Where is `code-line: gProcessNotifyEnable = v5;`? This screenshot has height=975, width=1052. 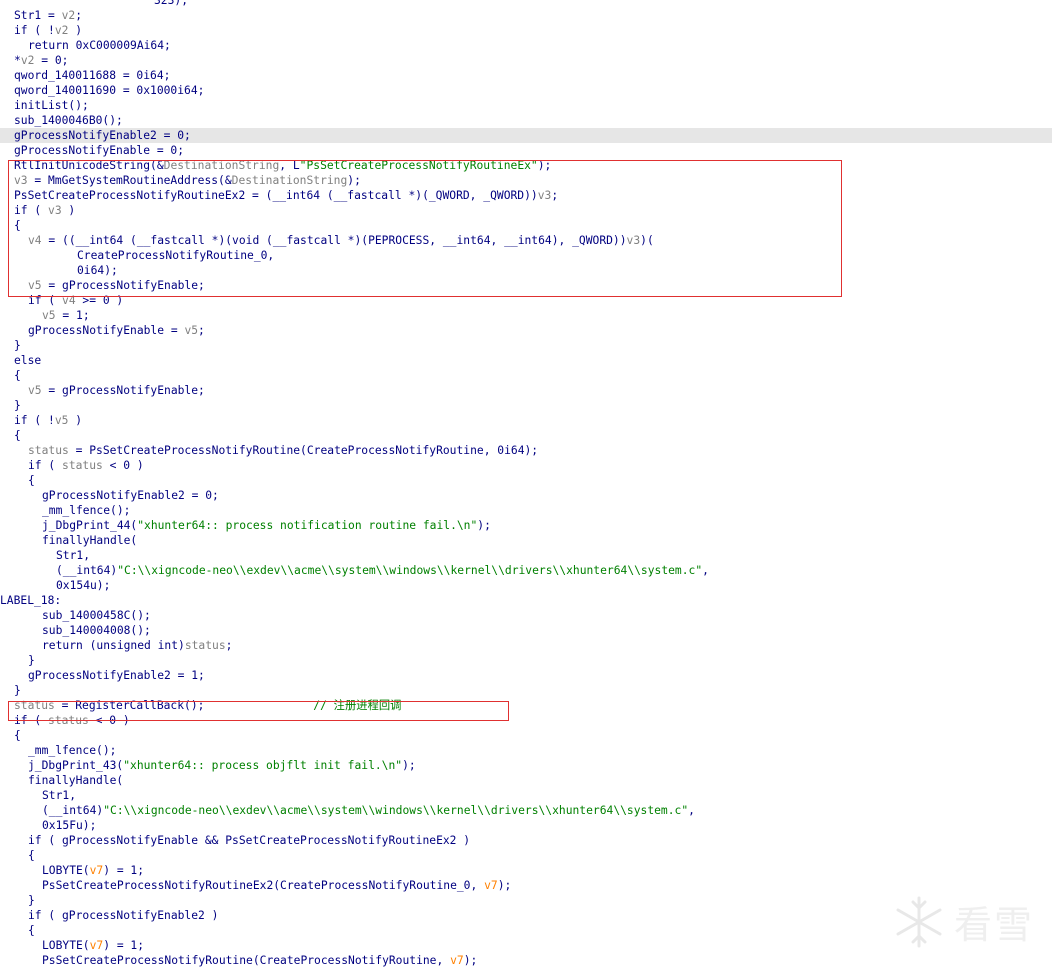
code-line: gProcessNotifyEnable = v5; is located at coordinates (526, 330).